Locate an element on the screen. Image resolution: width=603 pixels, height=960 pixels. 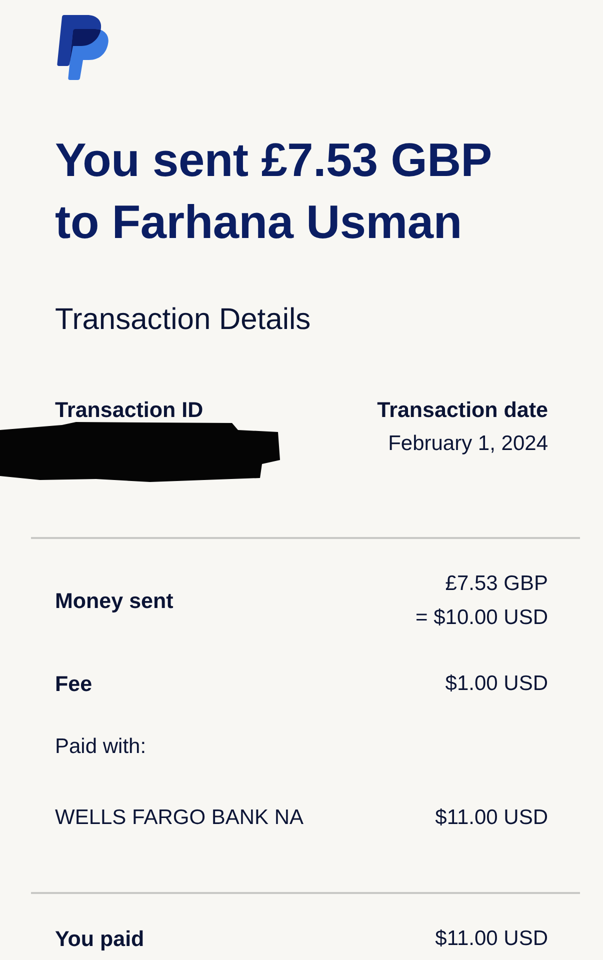
amount-text: = $10.00 USD is located at coordinates (481, 618).